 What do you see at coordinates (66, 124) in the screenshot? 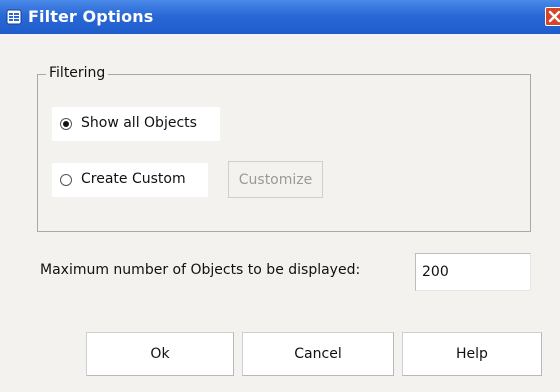
I see `radio-checked-icon` at bounding box center [66, 124].